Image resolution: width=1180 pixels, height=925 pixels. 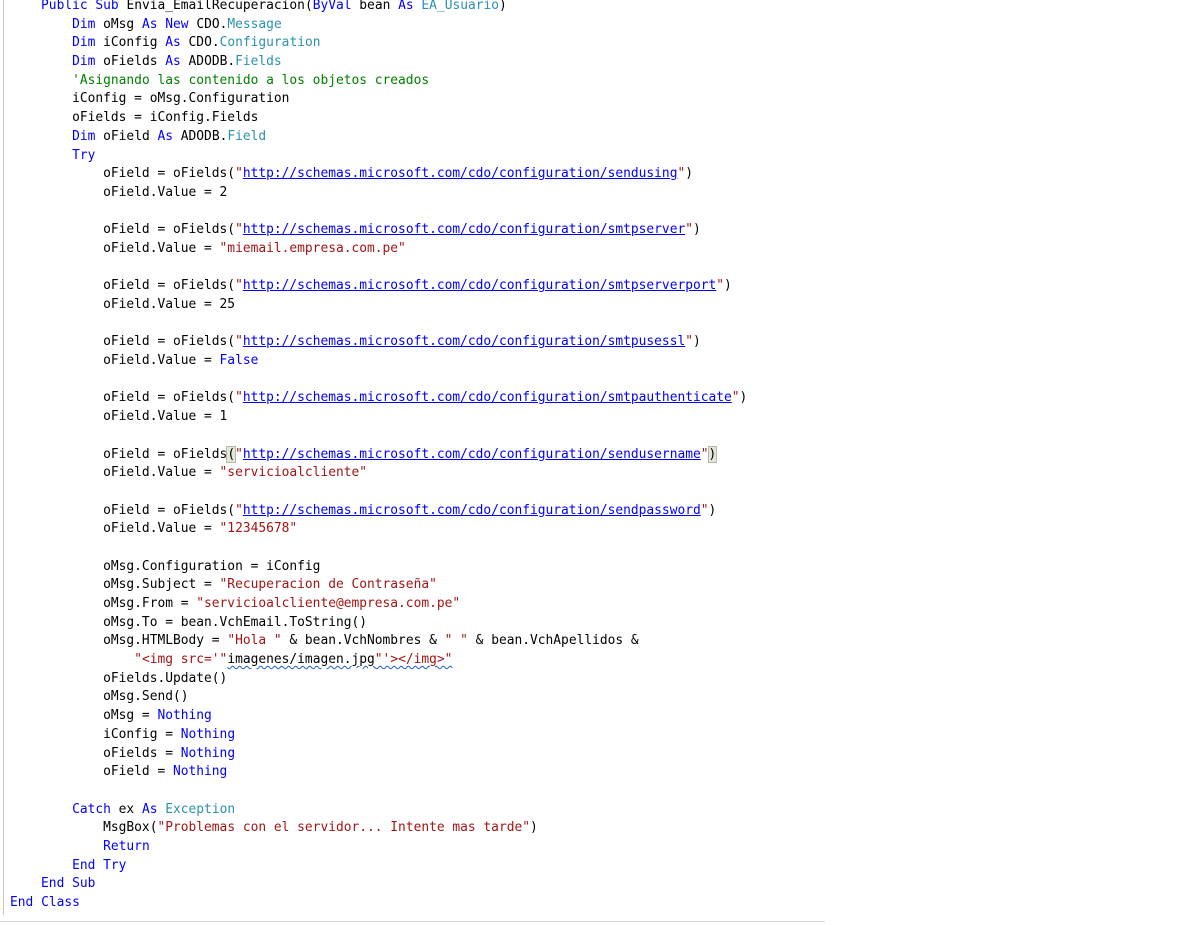 What do you see at coordinates (378, 697) in the screenshot?
I see `code-line: oMsg.Send()` at bounding box center [378, 697].